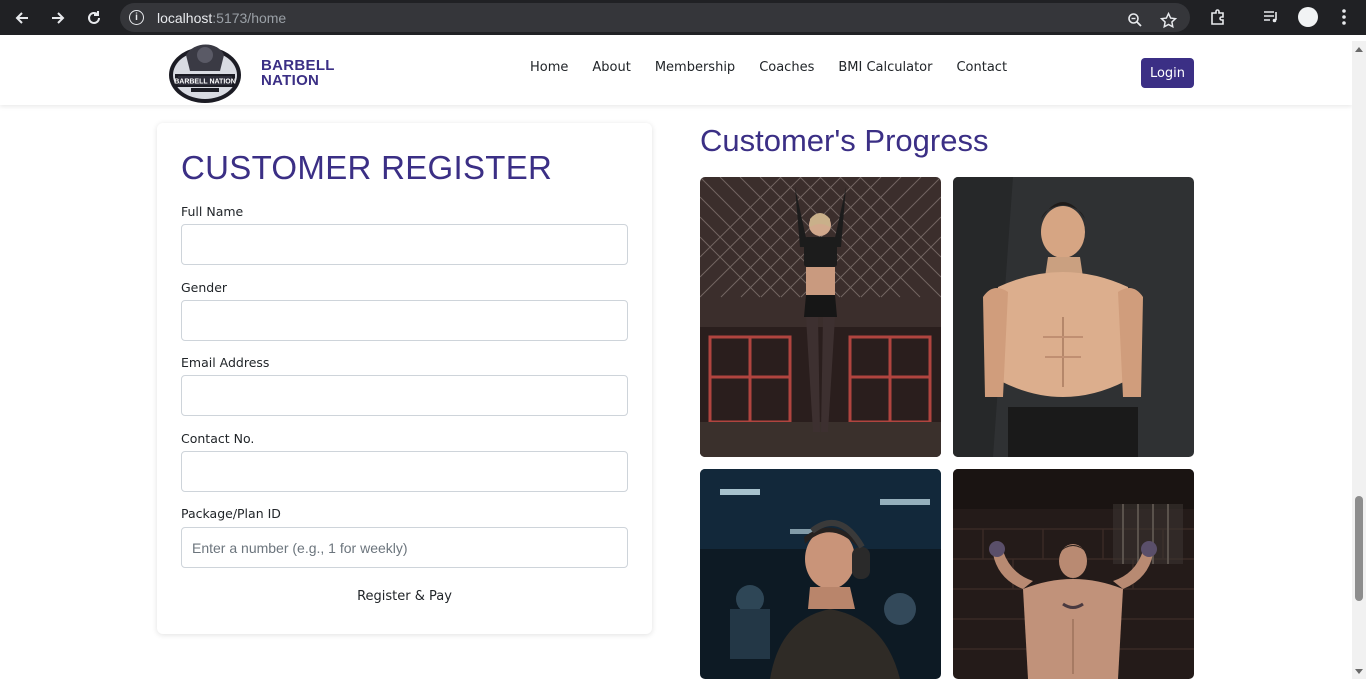 Image resolution: width=1366 pixels, height=679 pixels. I want to click on browser-toolbar: i localhost:5173/home, so click(683, 17).